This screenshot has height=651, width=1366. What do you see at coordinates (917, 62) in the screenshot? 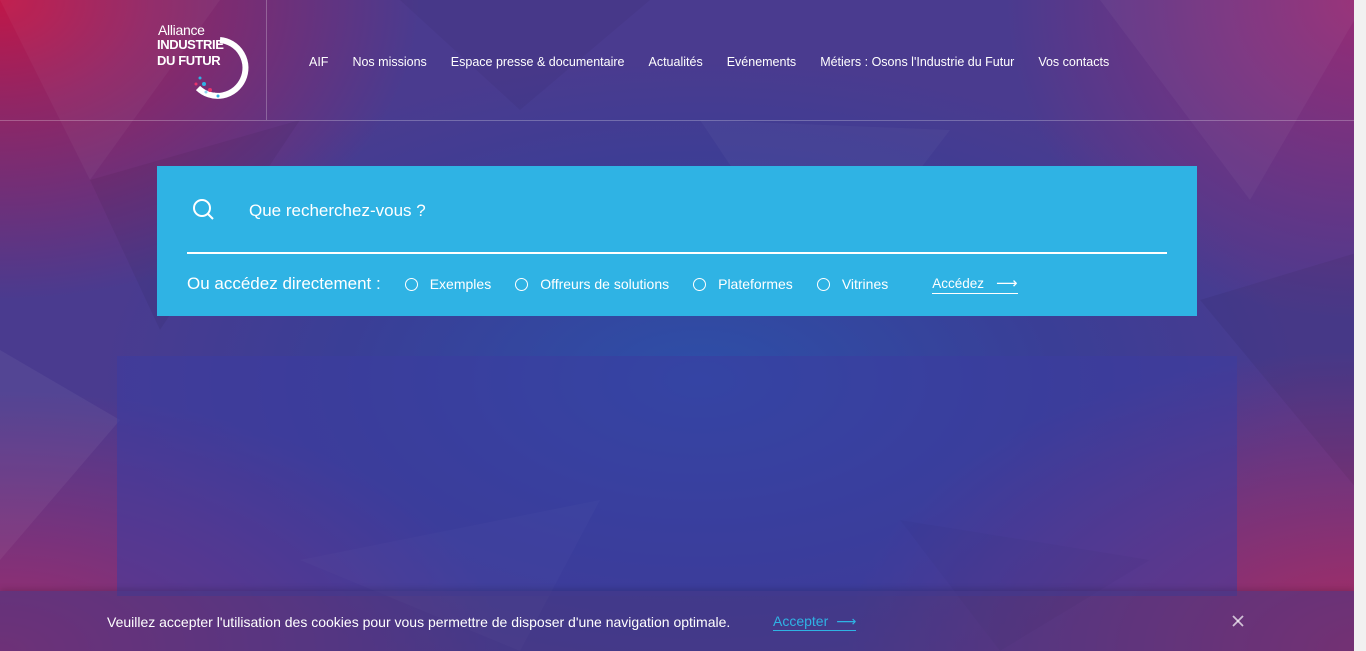
I see `nav-item-metiers: Métiers : Osons l'Industrie du Futur` at bounding box center [917, 62].